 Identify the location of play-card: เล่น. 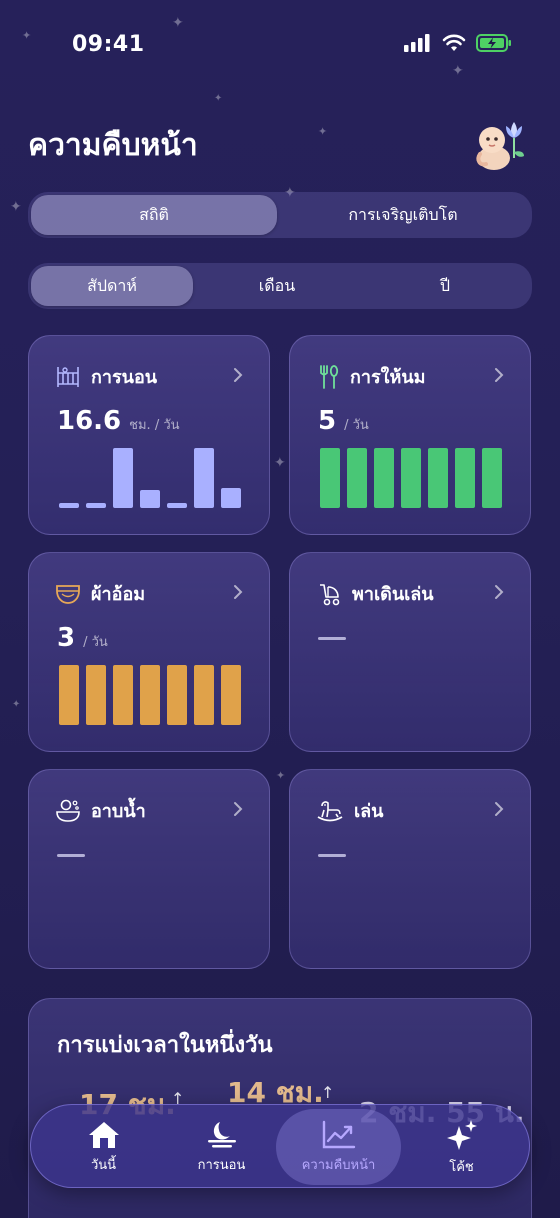
(410, 869).